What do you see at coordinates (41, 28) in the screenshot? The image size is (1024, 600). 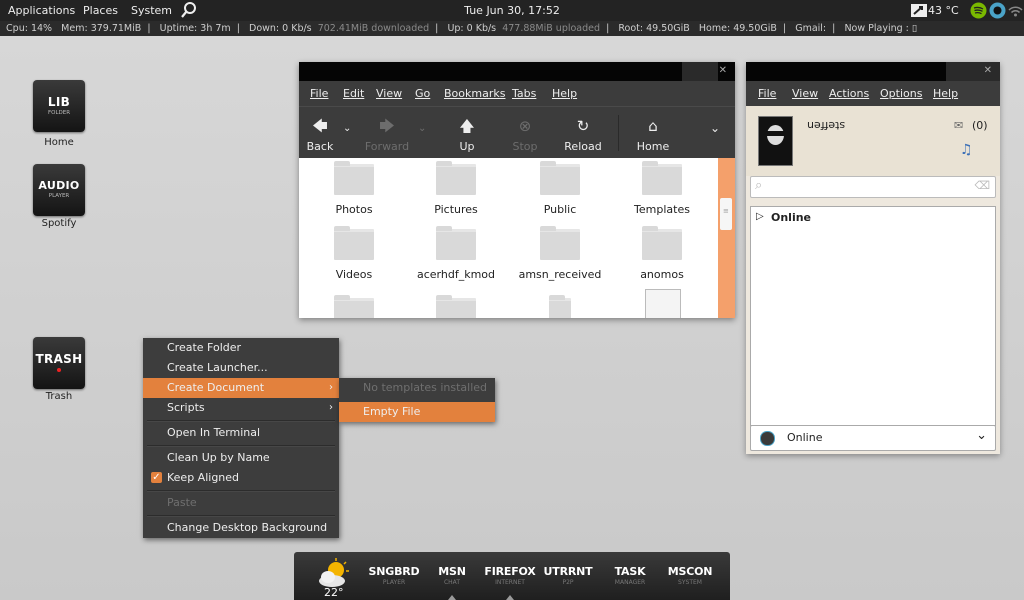 I see `cpu-value: 14%` at bounding box center [41, 28].